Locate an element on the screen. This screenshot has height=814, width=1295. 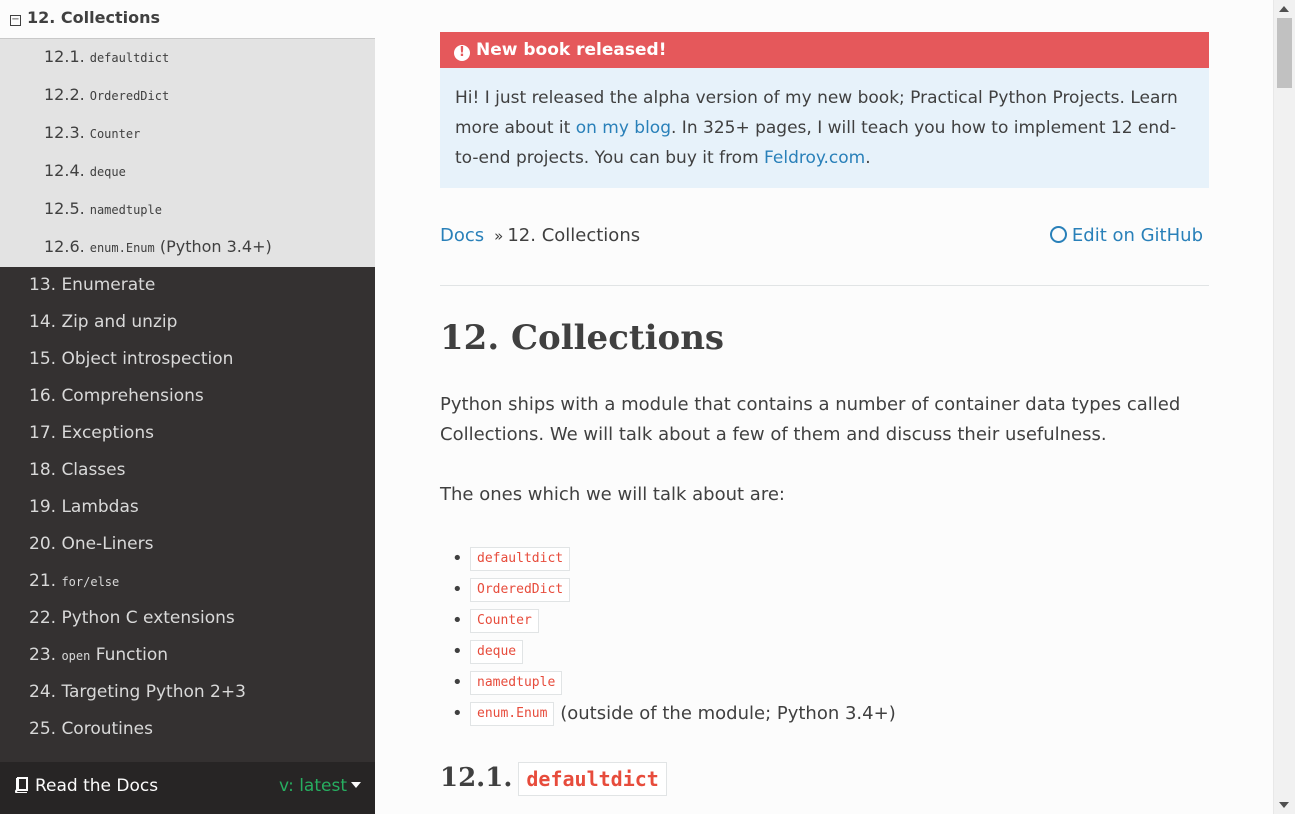
inline-code: Counter is located at coordinates (504, 621).